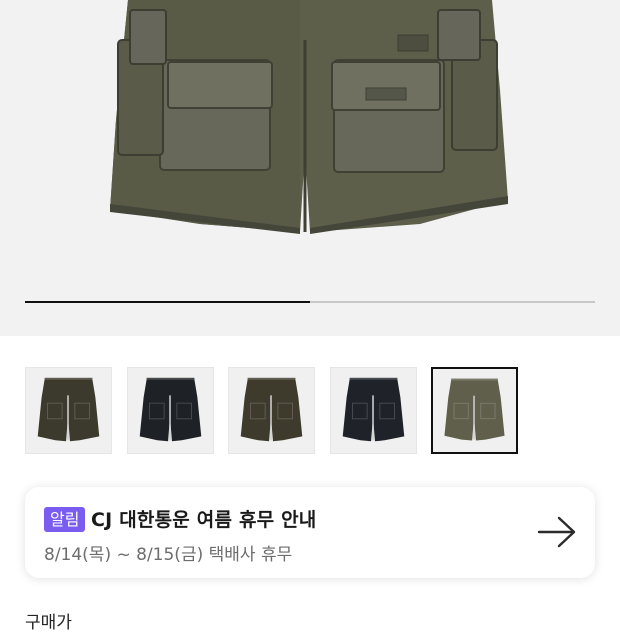 This screenshot has height=633, width=620. Describe the element at coordinates (557, 532) in the screenshot. I see `arrow-right-icon` at that location.